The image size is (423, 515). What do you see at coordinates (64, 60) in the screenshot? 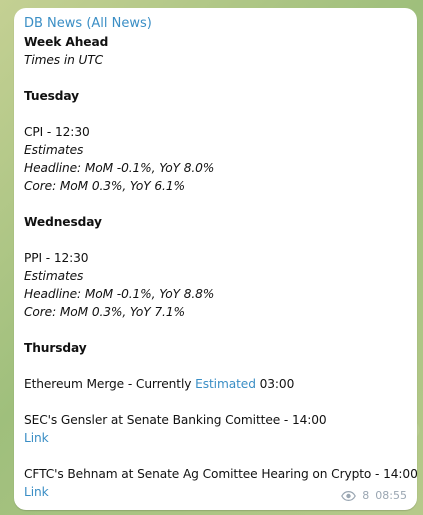
I see `message-subtitle: Times in UTC` at bounding box center [64, 60].